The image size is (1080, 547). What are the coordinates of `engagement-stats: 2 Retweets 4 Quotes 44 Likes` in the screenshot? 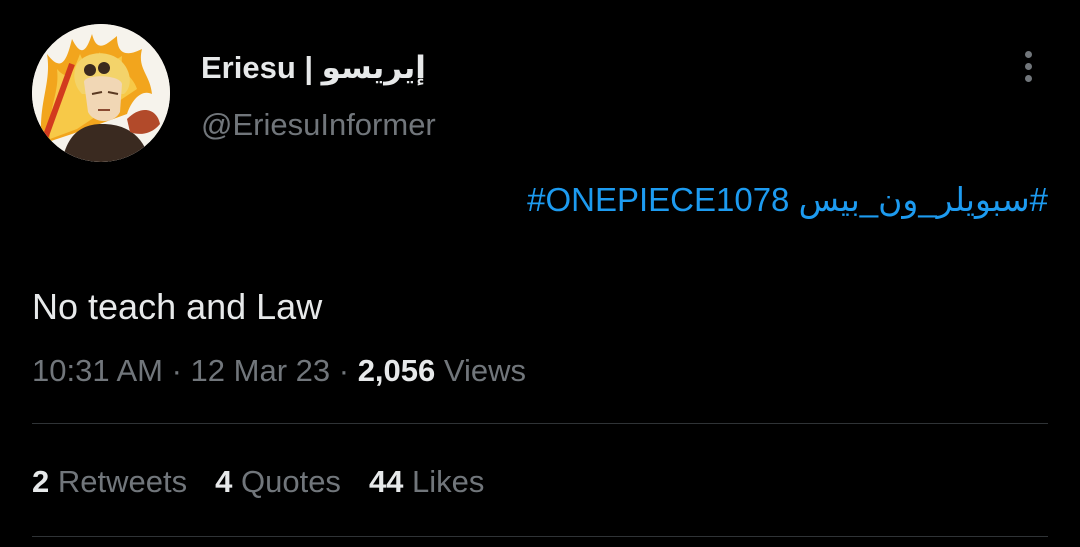 It's located at (272, 482).